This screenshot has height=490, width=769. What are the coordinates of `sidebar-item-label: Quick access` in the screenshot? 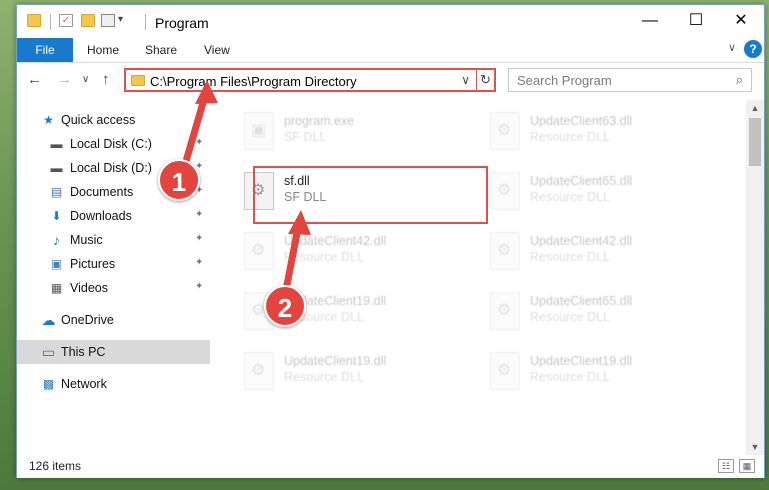 It's located at (98, 120).